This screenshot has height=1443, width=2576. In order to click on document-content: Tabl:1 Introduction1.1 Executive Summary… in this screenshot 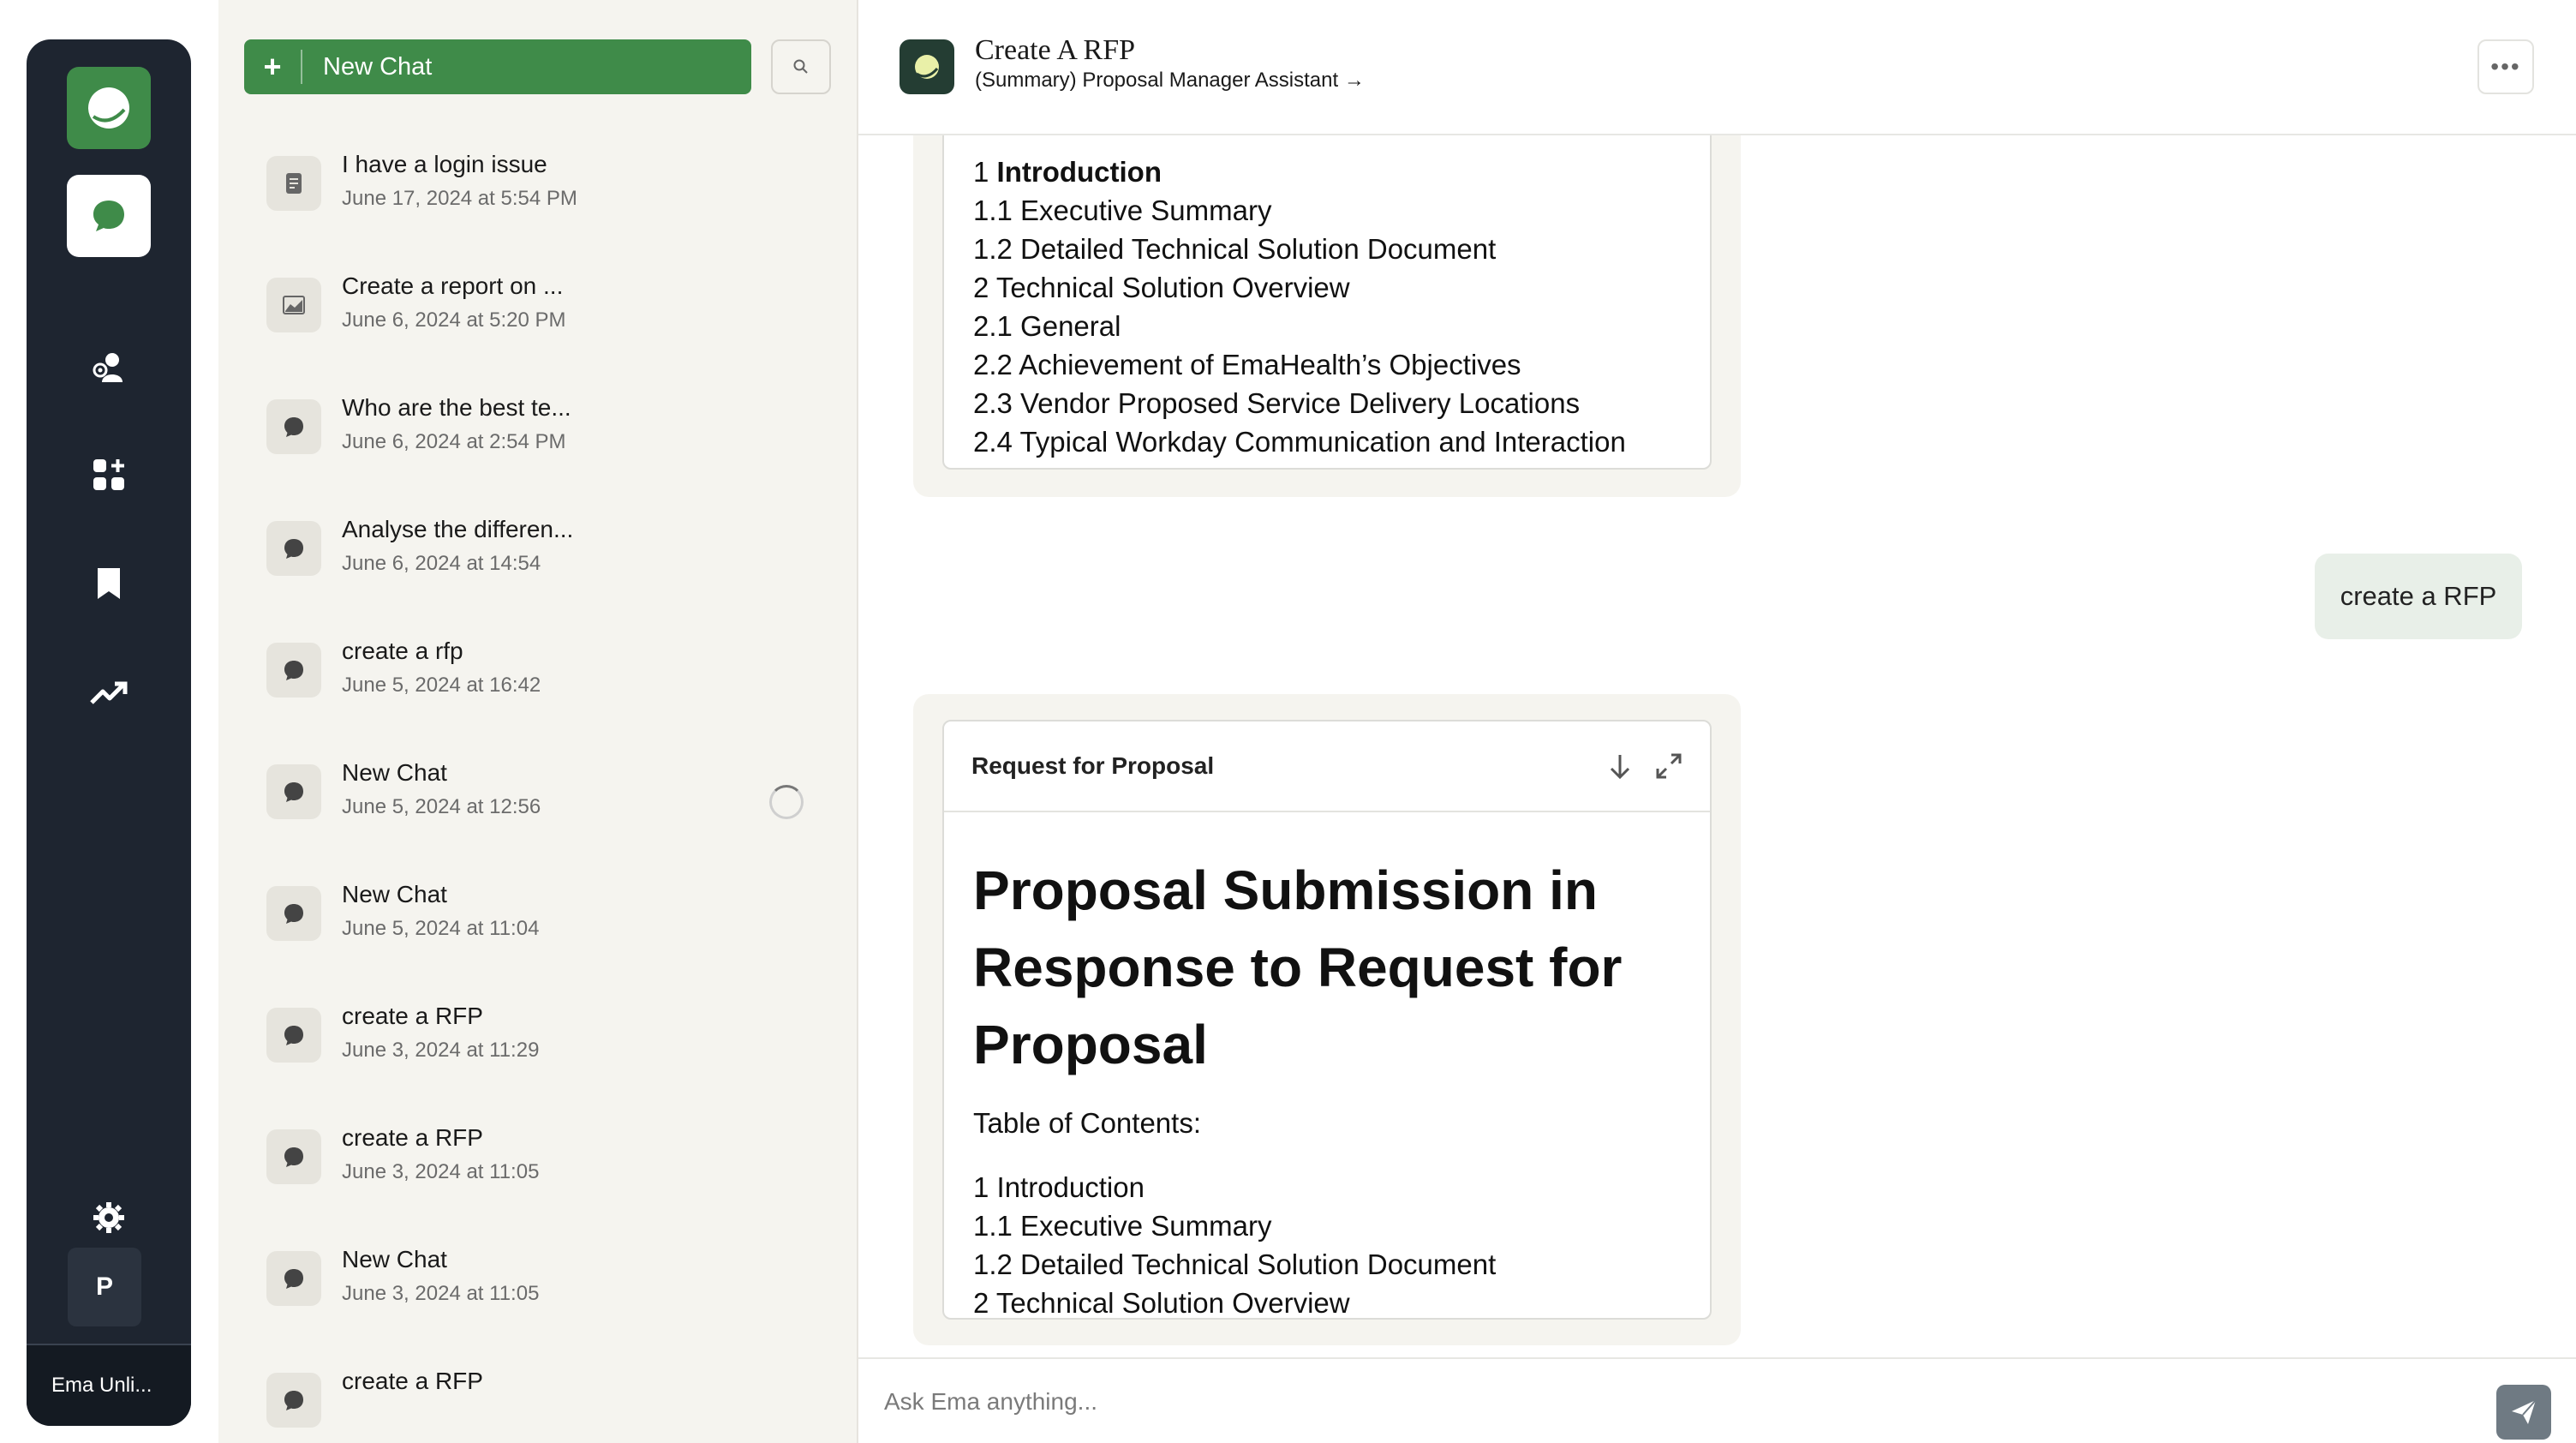, I will do `click(1327, 298)`.